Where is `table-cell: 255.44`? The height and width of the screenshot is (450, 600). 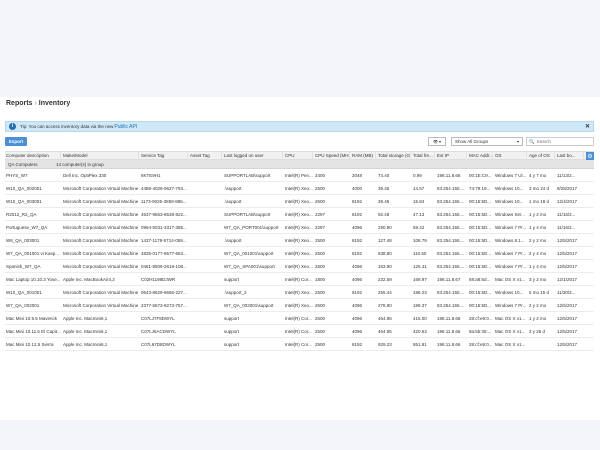 table-cell: 255.44 is located at coordinates (385, 292).